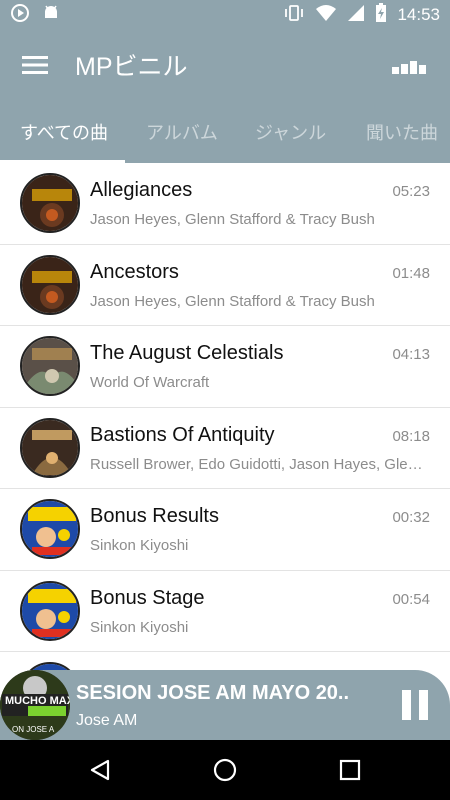 Image resolution: width=450 pixels, height=800 pixels. I want to click on song-duration: 04:13, so click(411, 354).